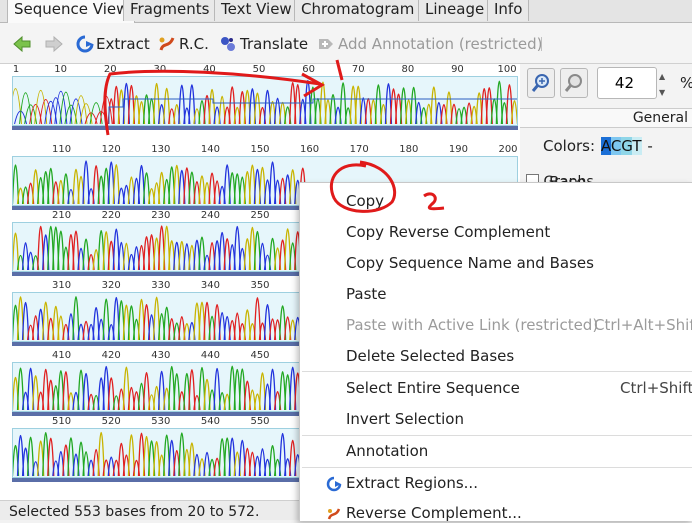 Image resolution: width=692 pixels, height=523 pixels. What do you see at coordinates (569, 146) in the screenshot?
I see `colors-label: Colors:` at bounding box center [569, 146].